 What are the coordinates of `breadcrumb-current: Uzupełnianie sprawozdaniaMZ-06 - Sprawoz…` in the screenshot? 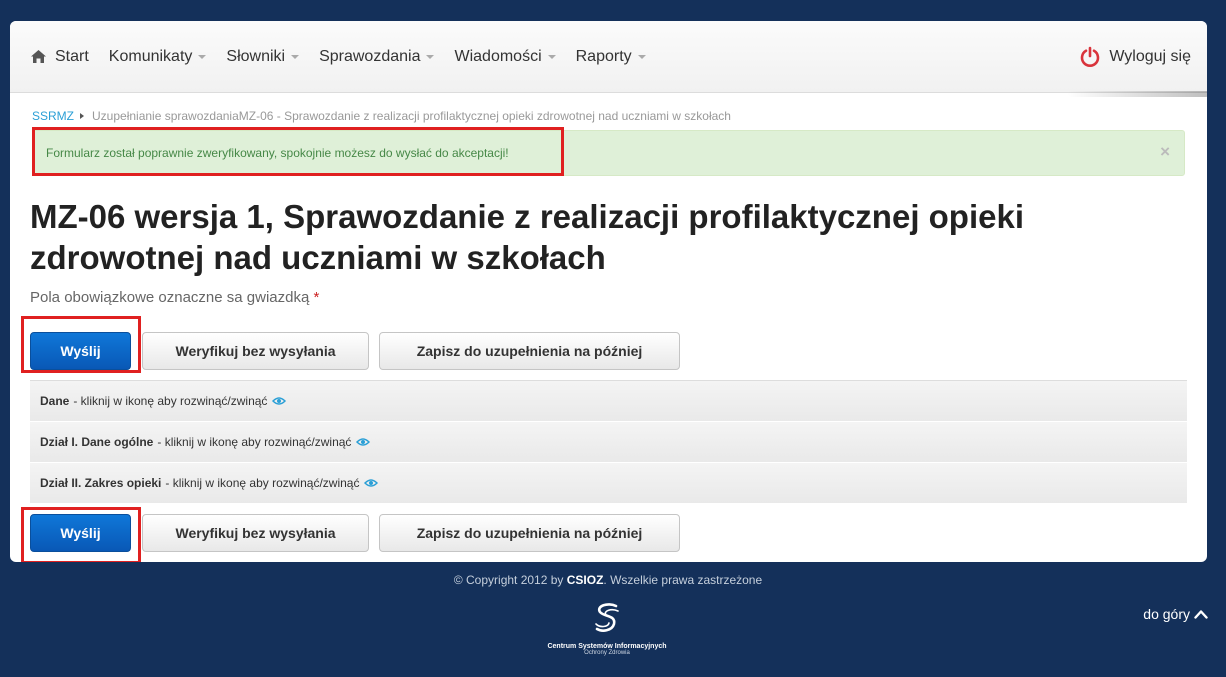 It's located at (411, 116).